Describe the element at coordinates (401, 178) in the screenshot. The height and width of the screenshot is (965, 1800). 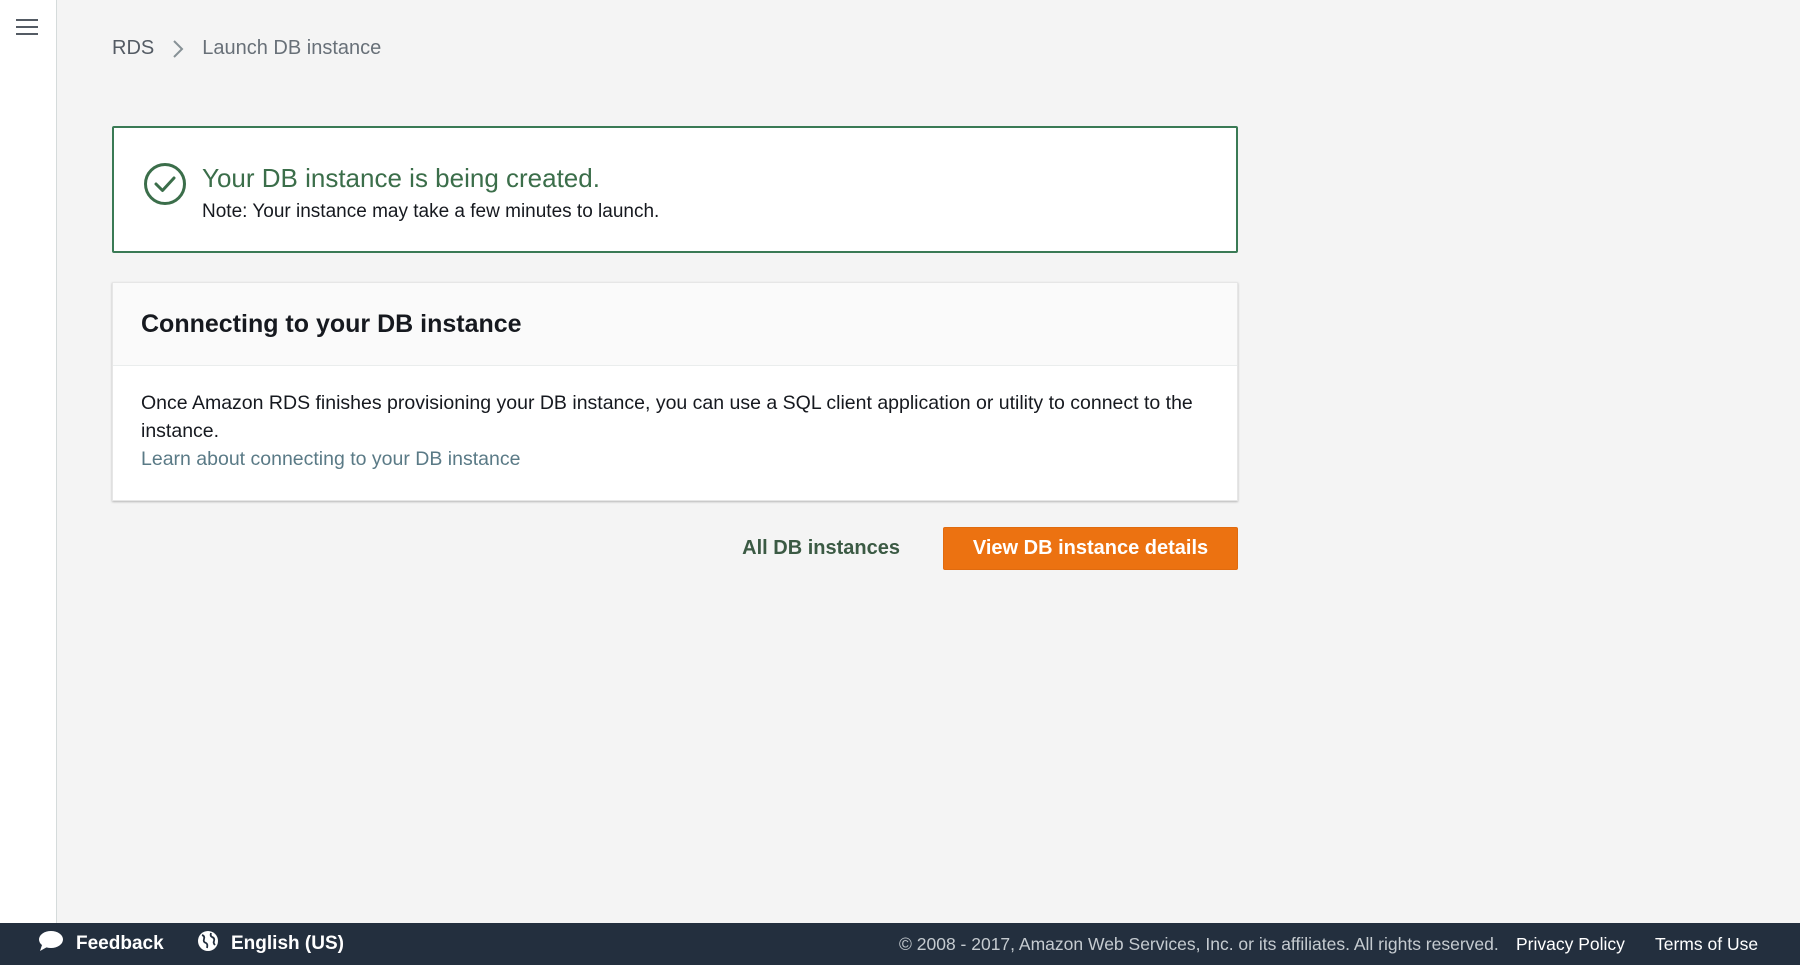
I see `flash-title: Your DB instance is being created.` at that location.